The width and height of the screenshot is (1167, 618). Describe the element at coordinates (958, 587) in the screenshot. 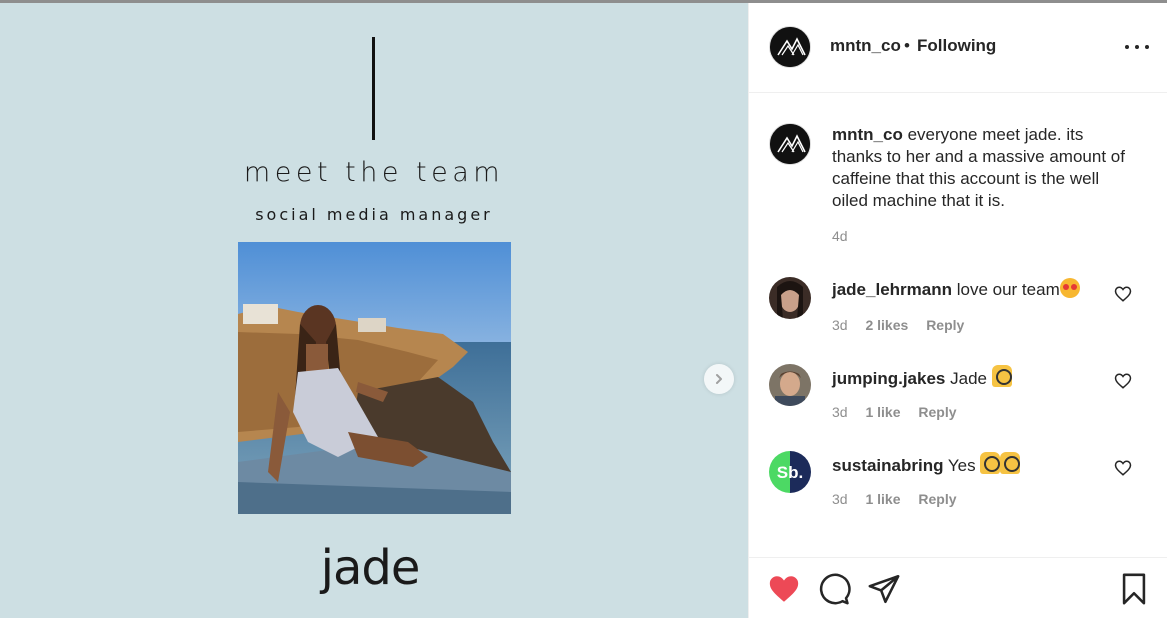

I see `post-action-bar` at that location.